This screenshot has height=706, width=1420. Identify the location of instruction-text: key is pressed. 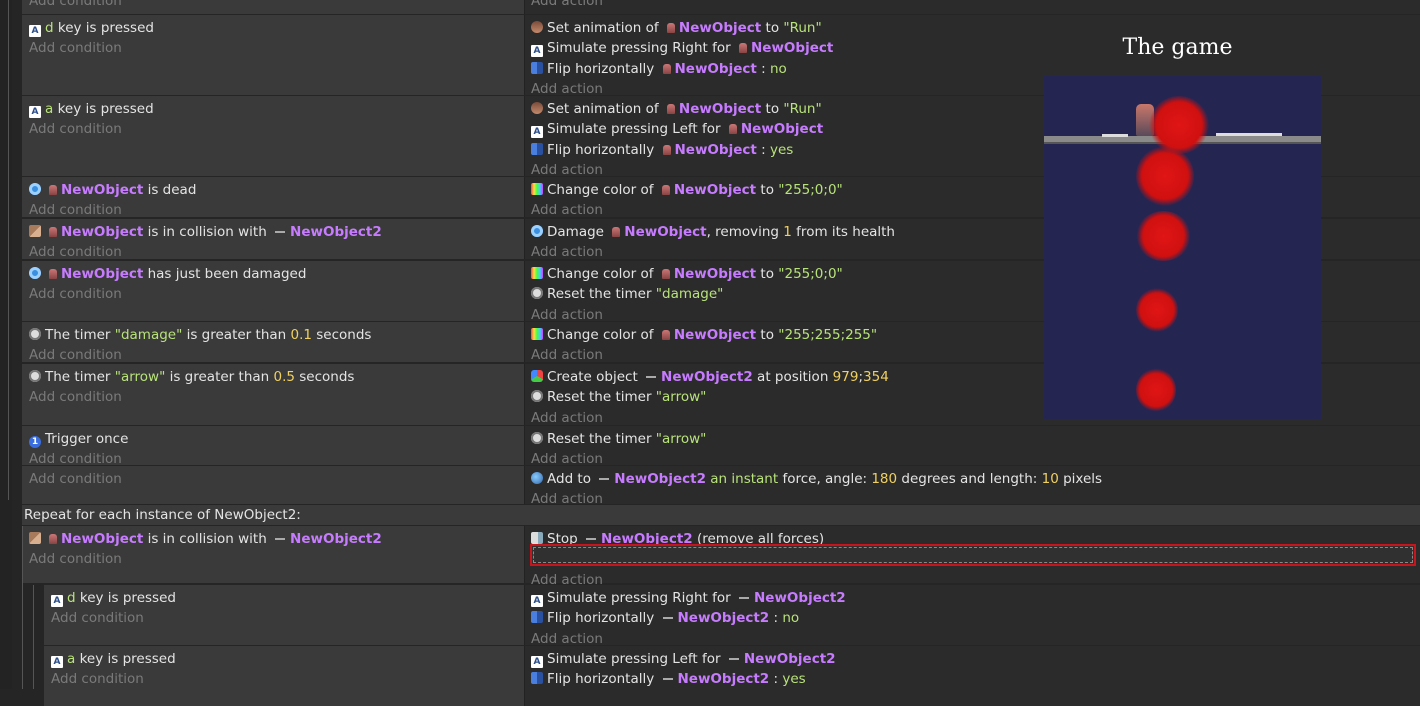
(125, 659).